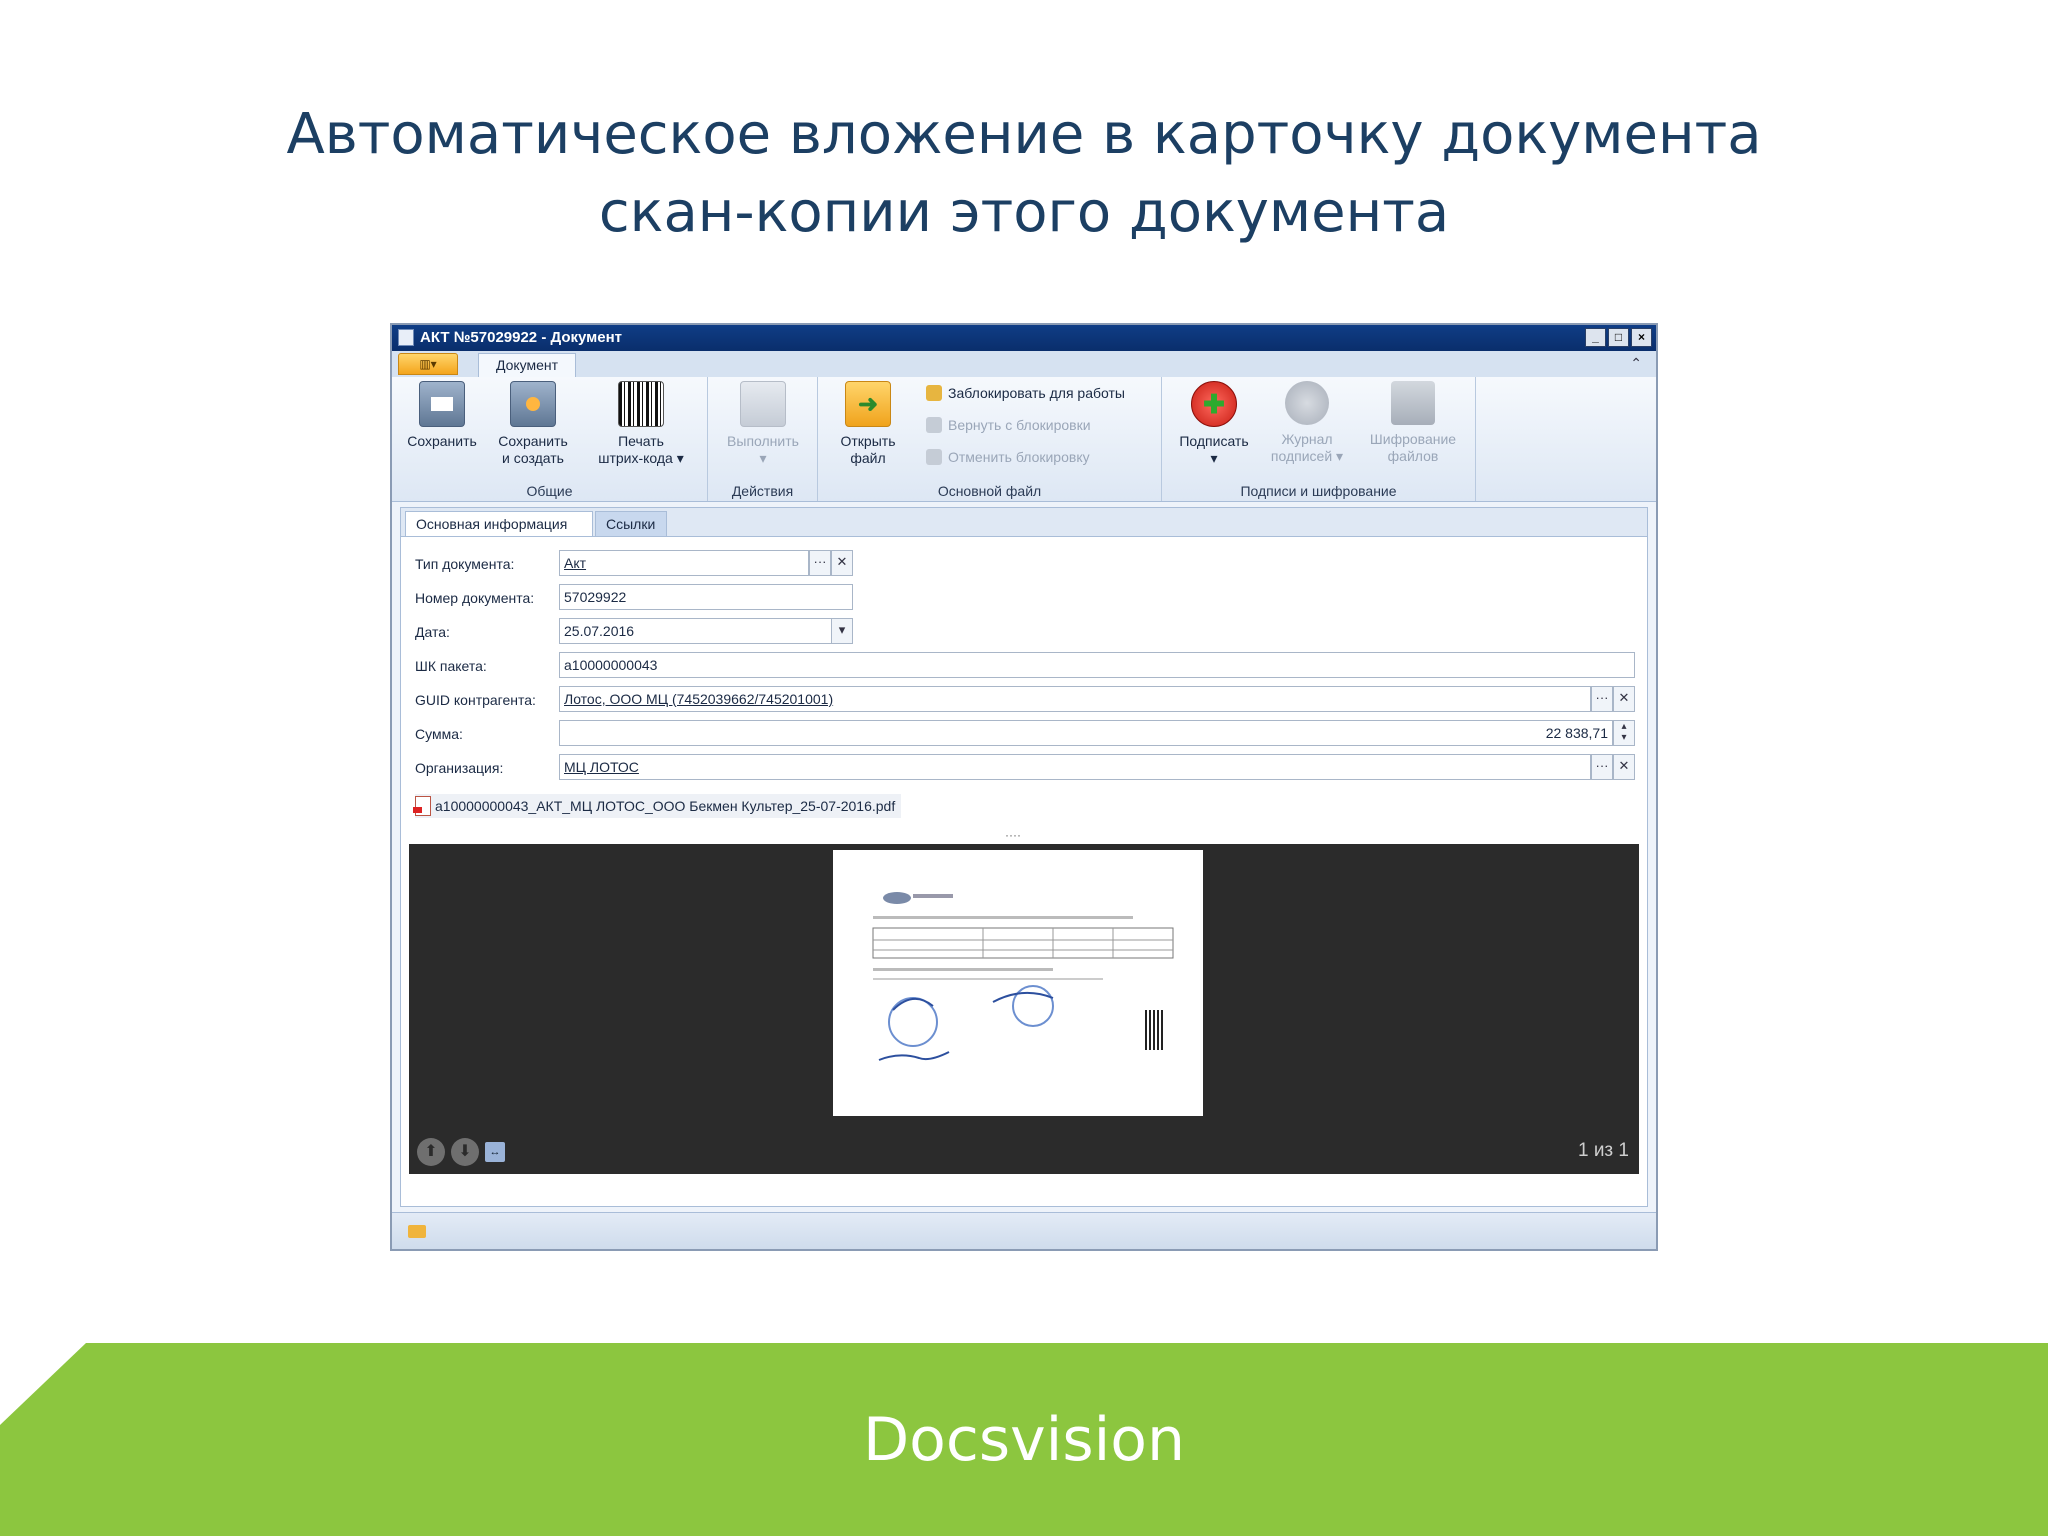  I want to click on counterparty-guid-input: Лотос, ООО МЦ (7452039662/745201001), so click(1075, 699).